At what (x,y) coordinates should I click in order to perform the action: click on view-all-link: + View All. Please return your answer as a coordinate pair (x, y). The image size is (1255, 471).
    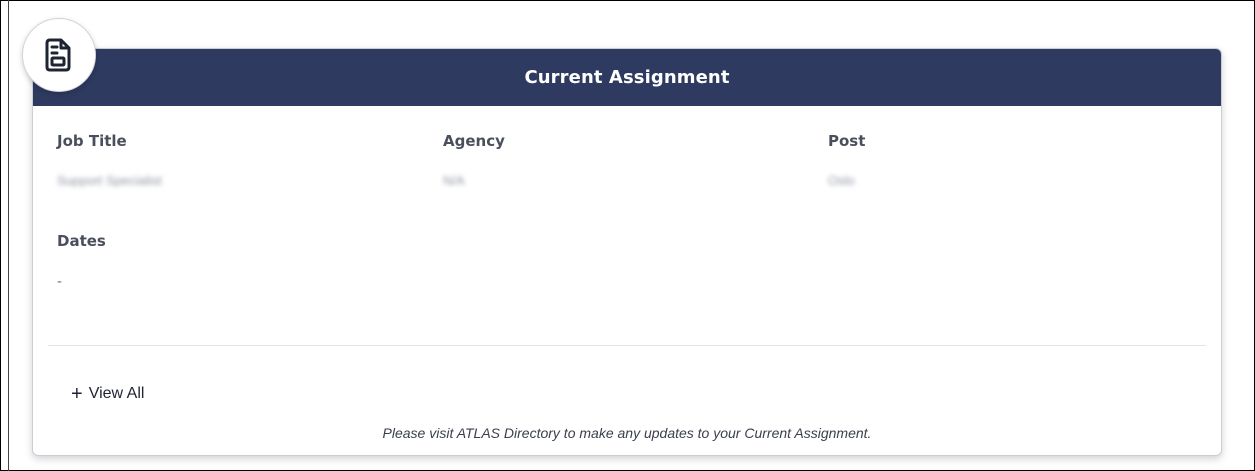
    Looking at the image, I should click on (107, 394).